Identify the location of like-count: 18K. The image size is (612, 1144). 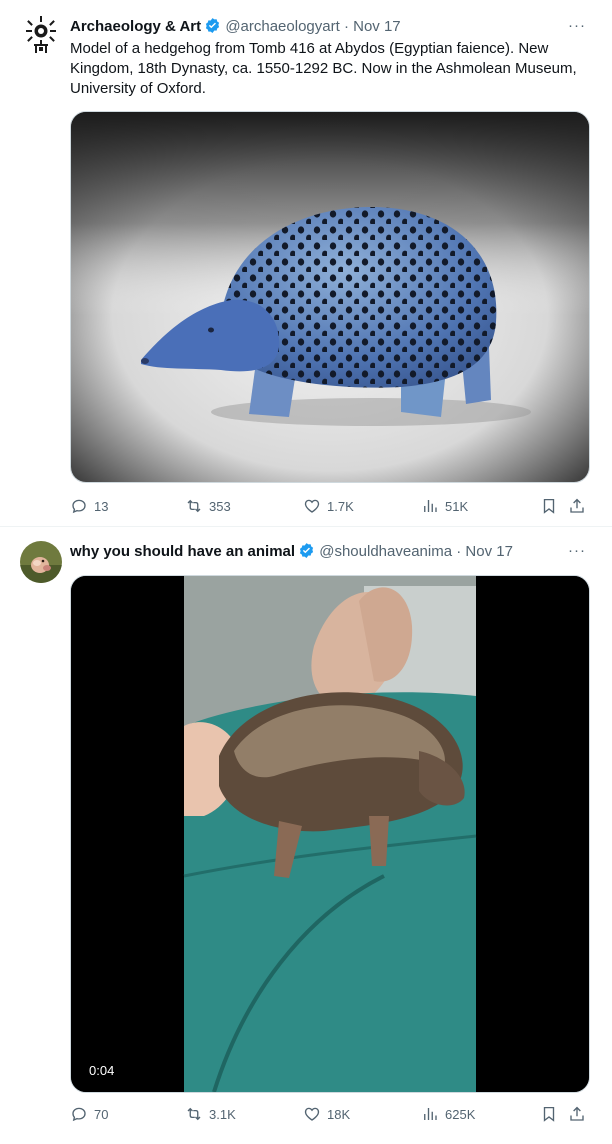
(339, 1114).